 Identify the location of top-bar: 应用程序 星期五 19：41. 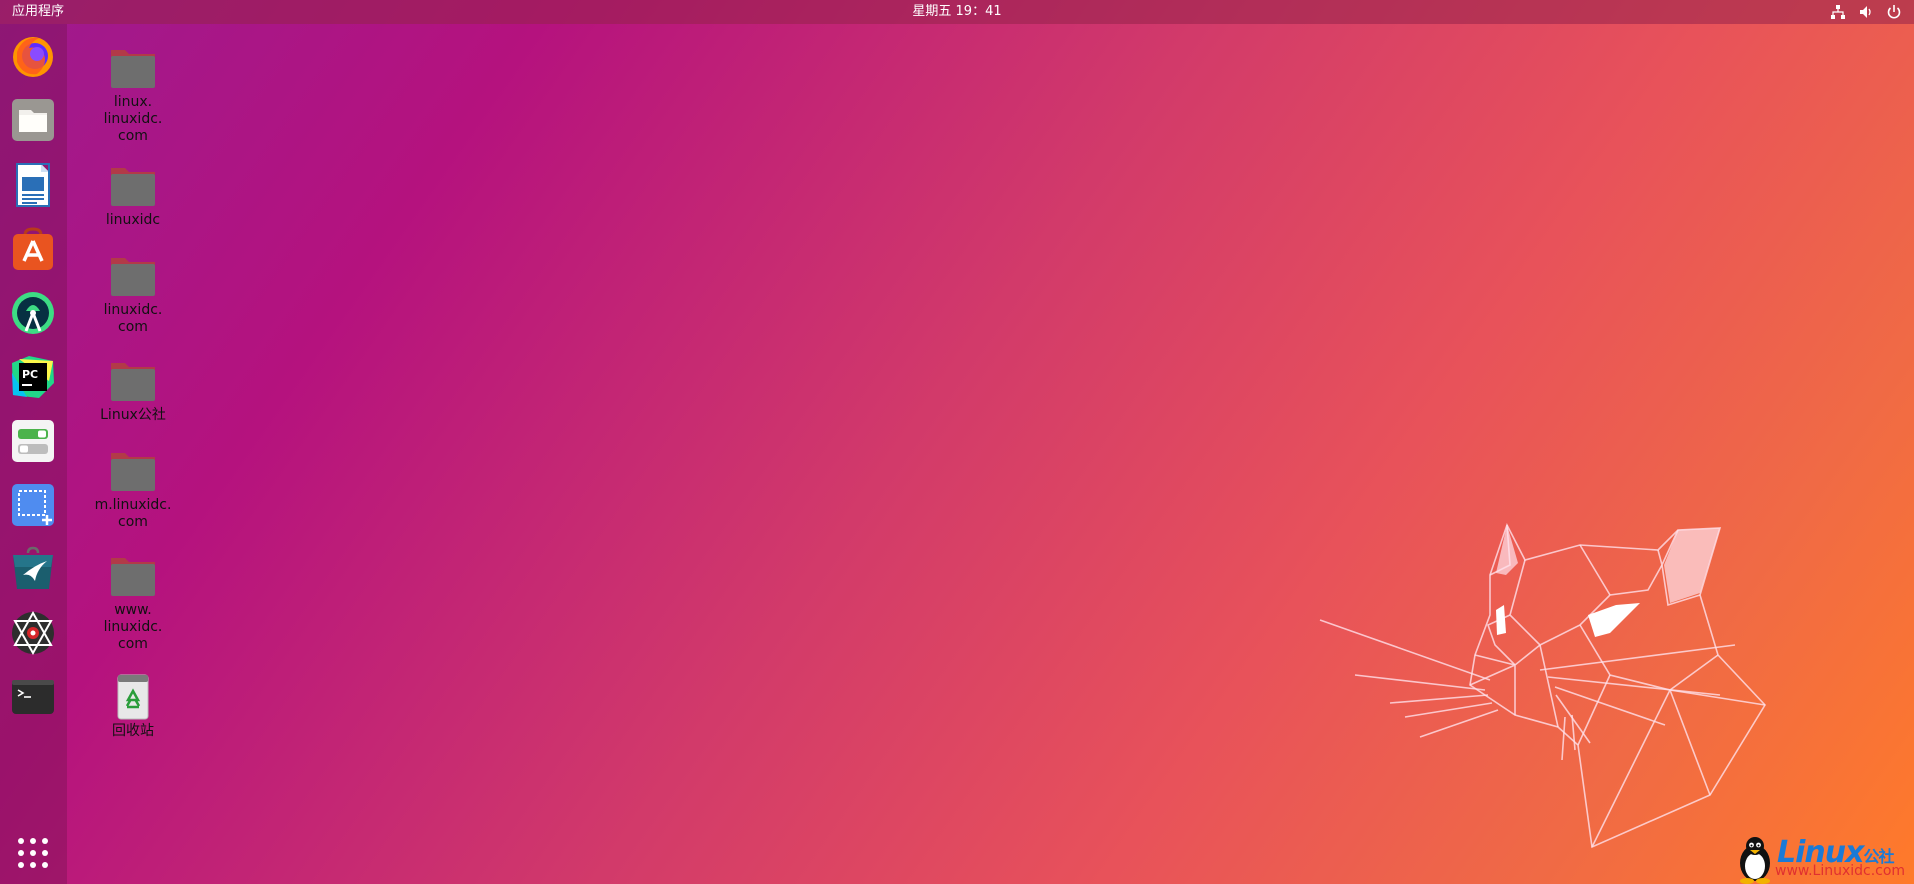
(957, 12).